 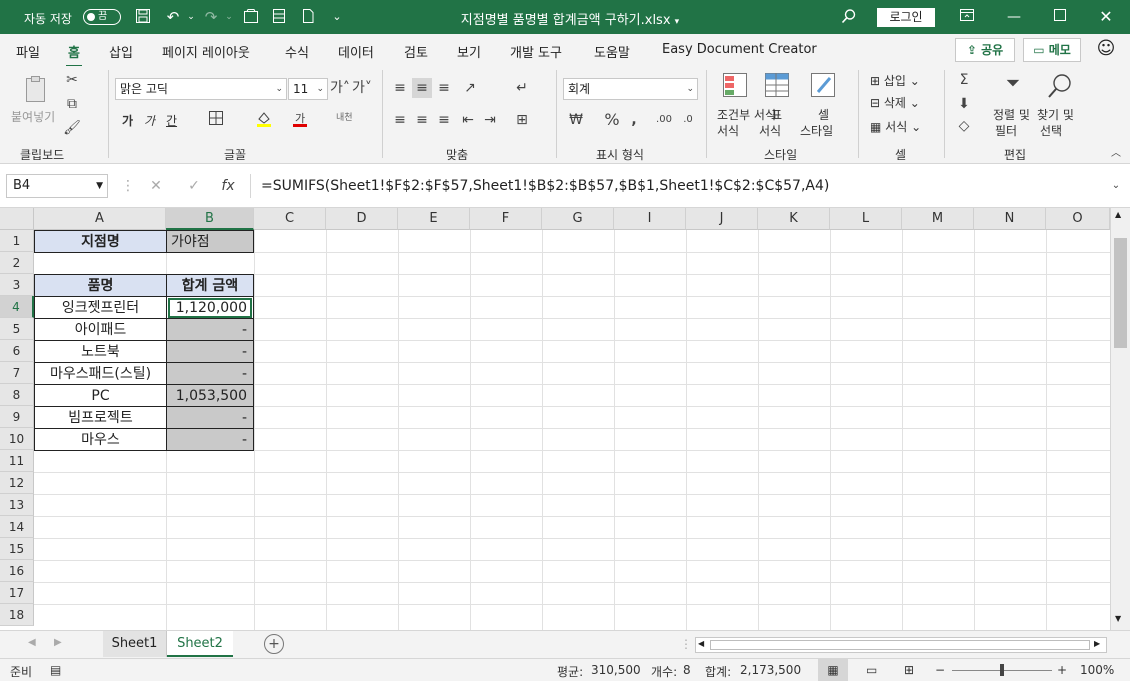 What do you see at coordinates (536, 51) in the screenshot?
I see `tab-developer: 개발 도구` at bounding box center [536, 51].